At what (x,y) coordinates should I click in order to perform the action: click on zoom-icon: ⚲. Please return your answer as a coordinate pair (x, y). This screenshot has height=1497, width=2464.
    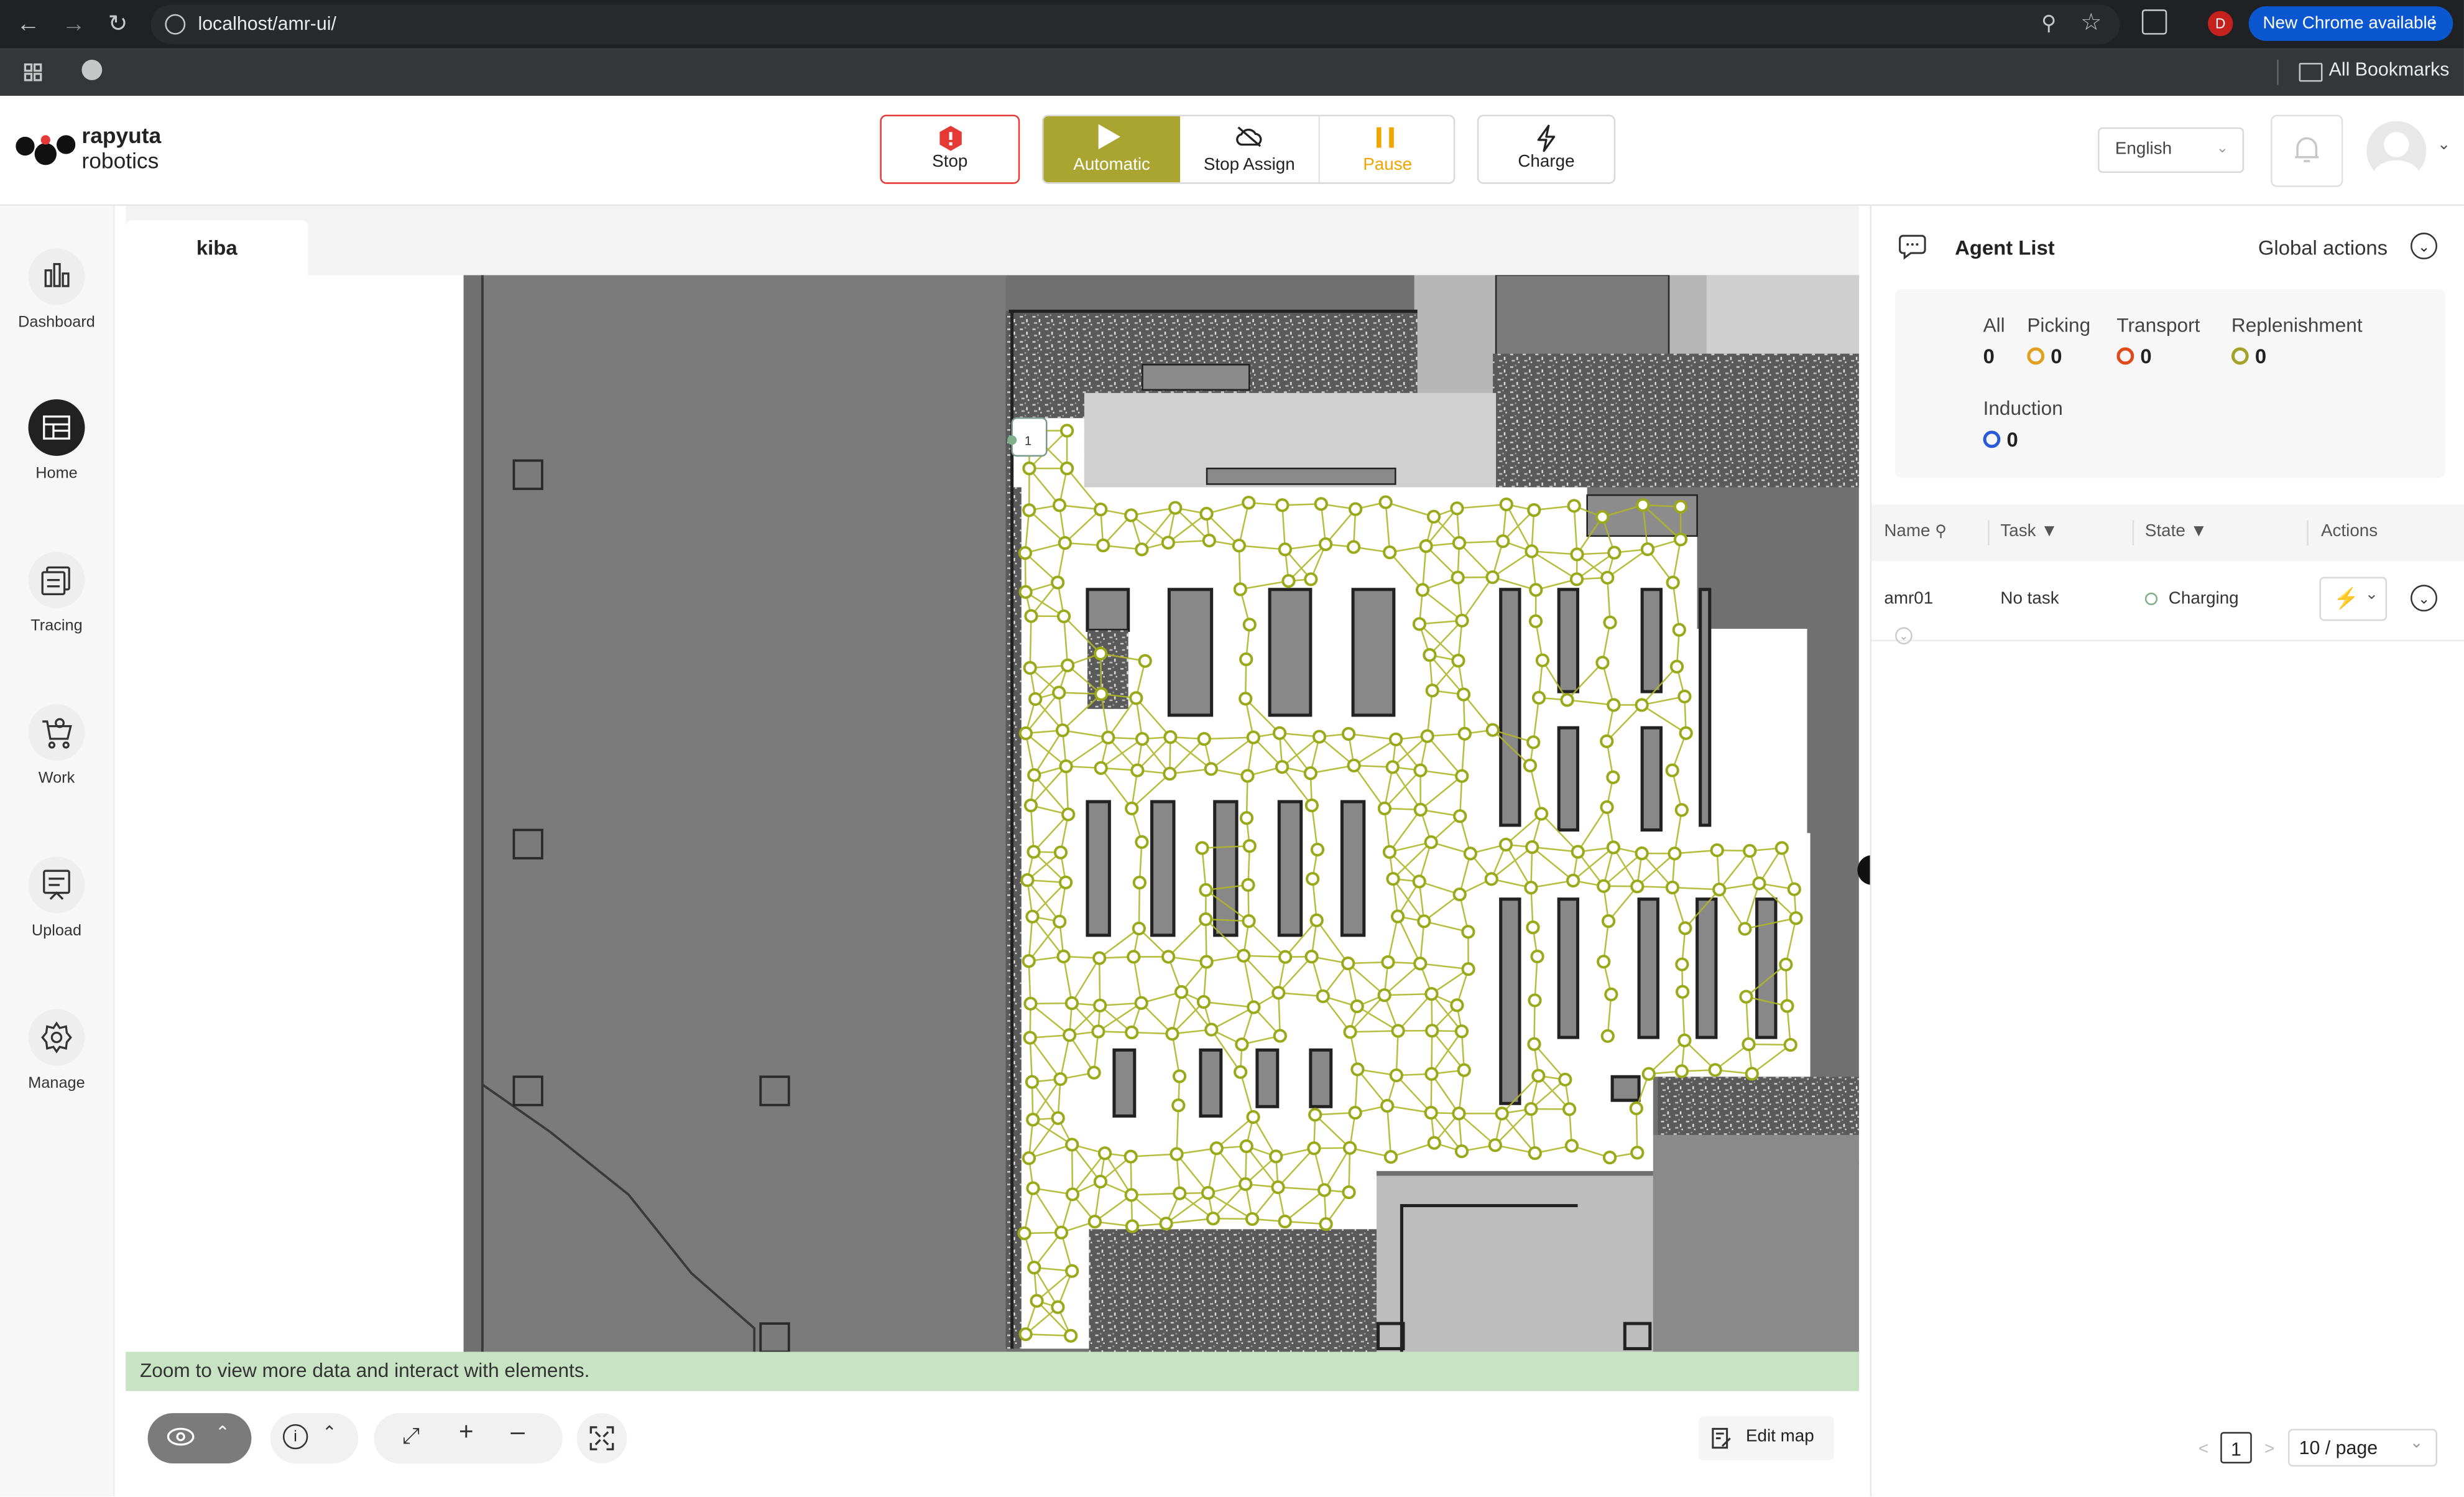
    Looking at the image, I should click on (2048, 24).